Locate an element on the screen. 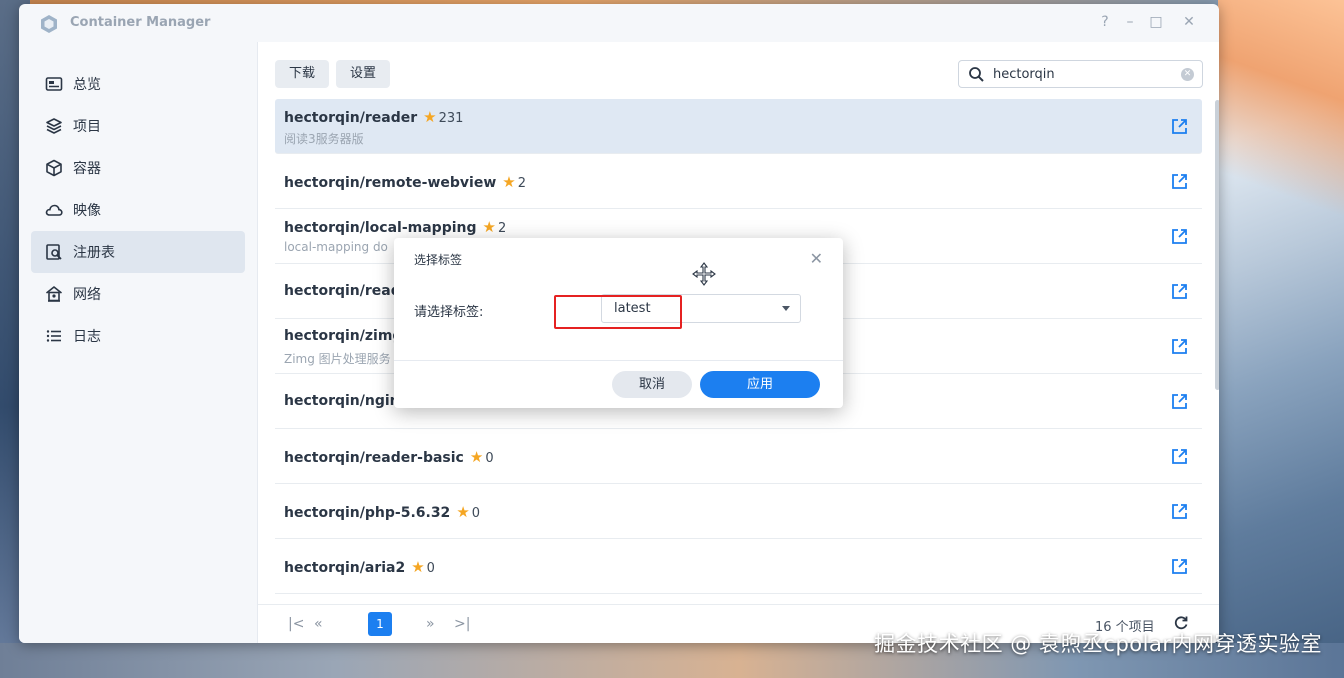  sidebar-item-label: 网络 is located at coordinates (87, 295).